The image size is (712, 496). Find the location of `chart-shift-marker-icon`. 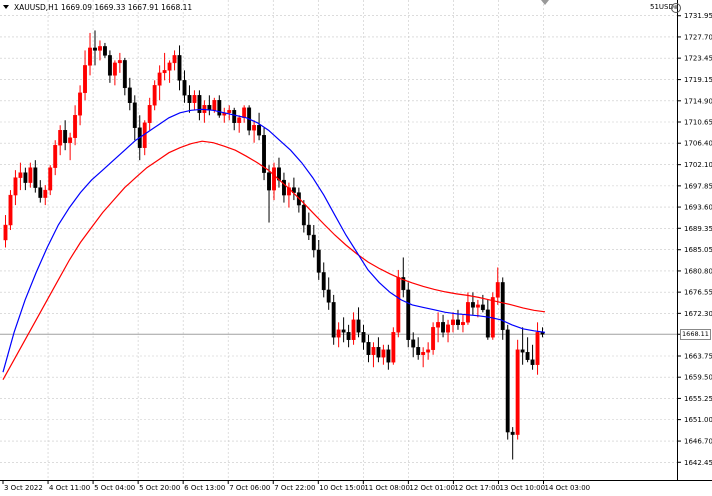

chart-shift-marker-icon is located at coordinates (545, 2).